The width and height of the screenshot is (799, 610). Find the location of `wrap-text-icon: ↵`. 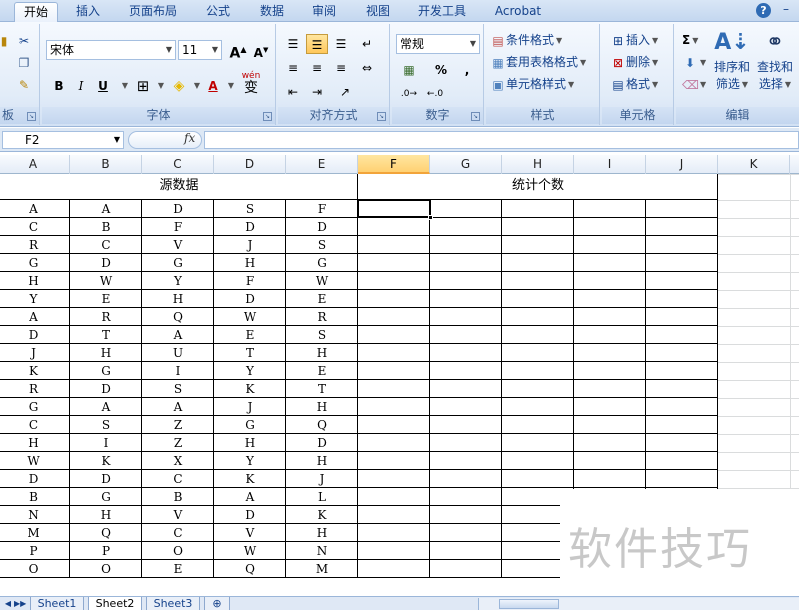

wrap-text-icon: ↵ is located at coordinates (367, 44).